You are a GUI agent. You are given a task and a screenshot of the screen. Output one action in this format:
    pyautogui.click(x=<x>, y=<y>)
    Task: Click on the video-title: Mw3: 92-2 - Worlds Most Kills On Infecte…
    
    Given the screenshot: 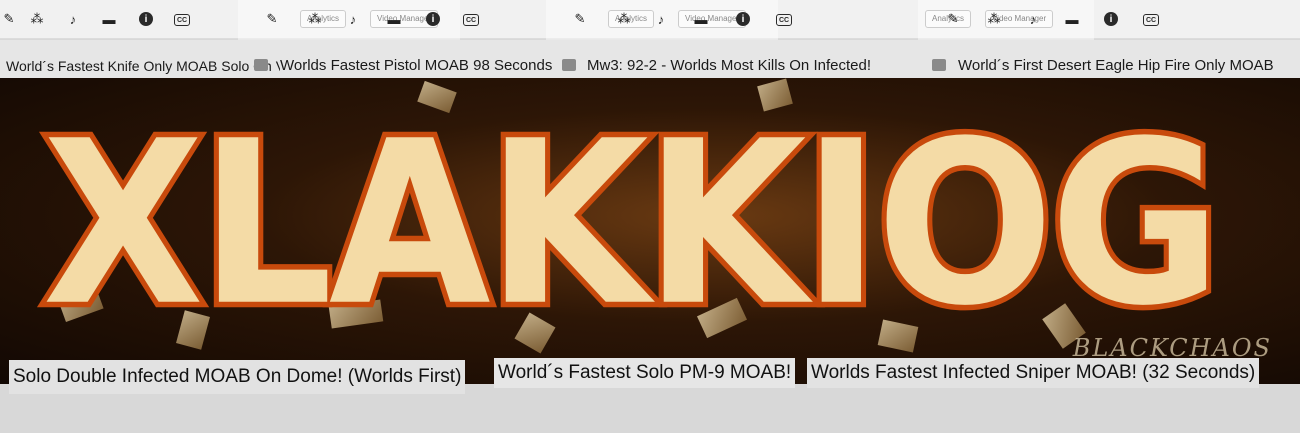 What is the action you would take?
    pyautogui.click(x=729, y=65)
    